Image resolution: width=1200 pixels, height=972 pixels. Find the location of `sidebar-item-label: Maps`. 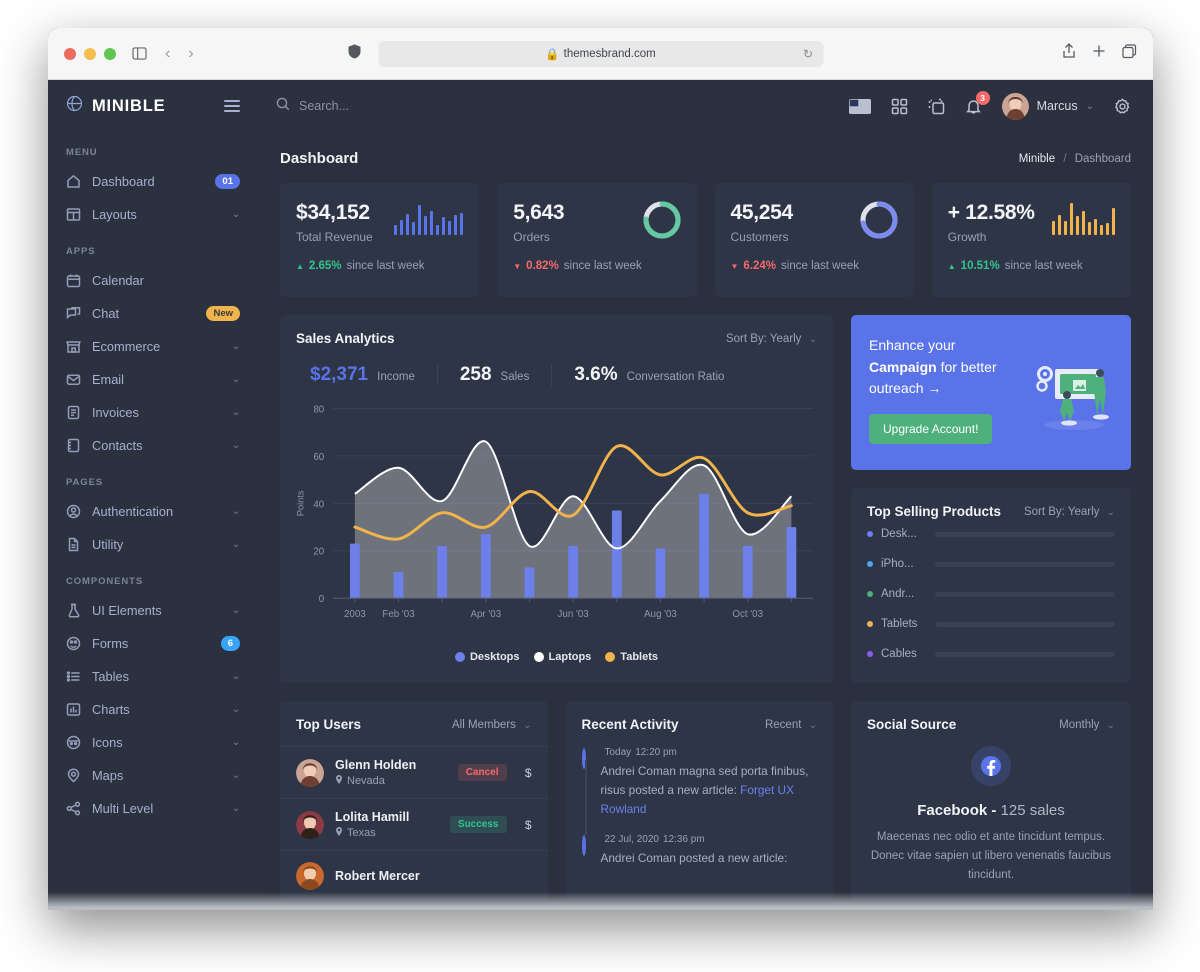

sidebar-item-label: Maps is located at coordinates (108, 775).